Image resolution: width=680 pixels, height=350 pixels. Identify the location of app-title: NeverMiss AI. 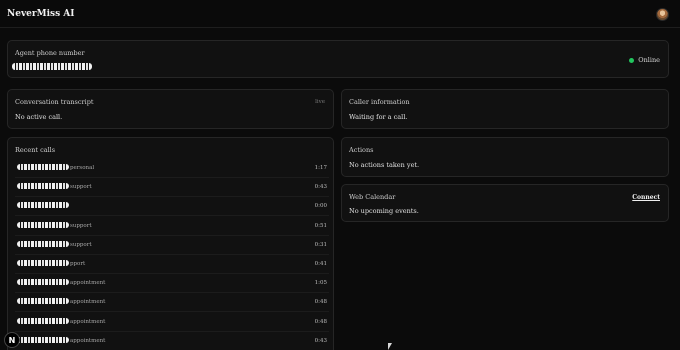
(41, 14).